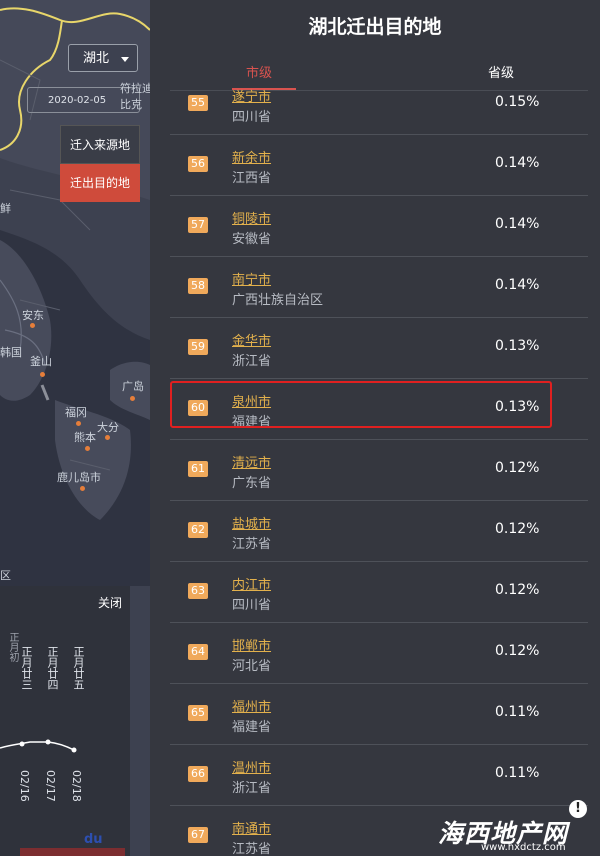 This screenshot has height=856, width=600. I want to click on percentage-value: 0.11%, so click(517, 773).